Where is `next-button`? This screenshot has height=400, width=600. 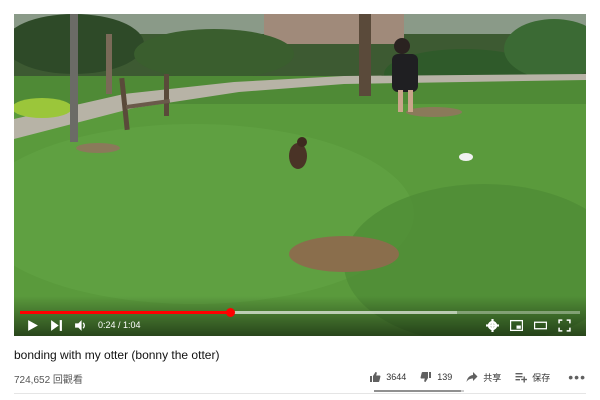 next-button is located at coordinates (56, 325).